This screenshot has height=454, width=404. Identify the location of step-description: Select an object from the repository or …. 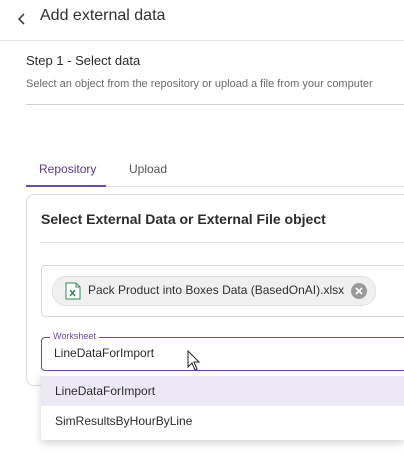
(199, 84).